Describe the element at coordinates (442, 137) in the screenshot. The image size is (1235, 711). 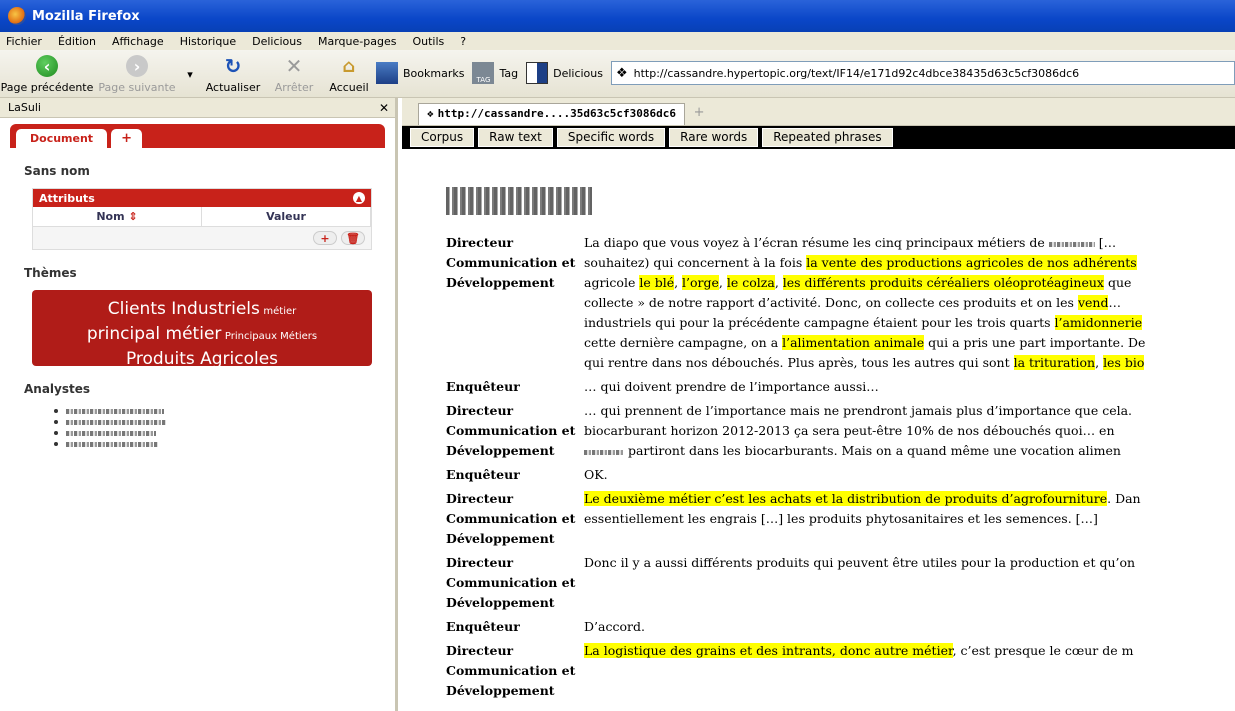
I see `corpus-button: Corpus` at that location.